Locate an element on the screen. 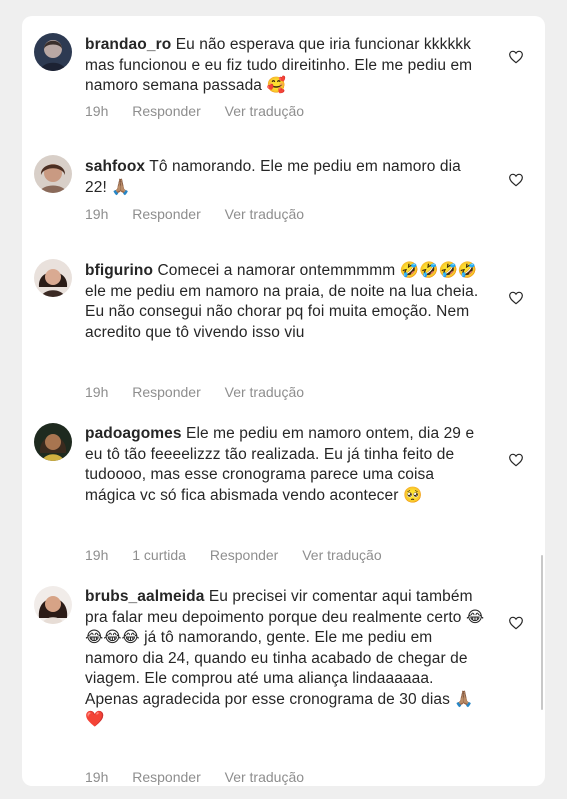 The width and height of the screenshot is (567, 799). comment-body: Comecei a namorar ontemmmmm is located at coordinates (276, 270).